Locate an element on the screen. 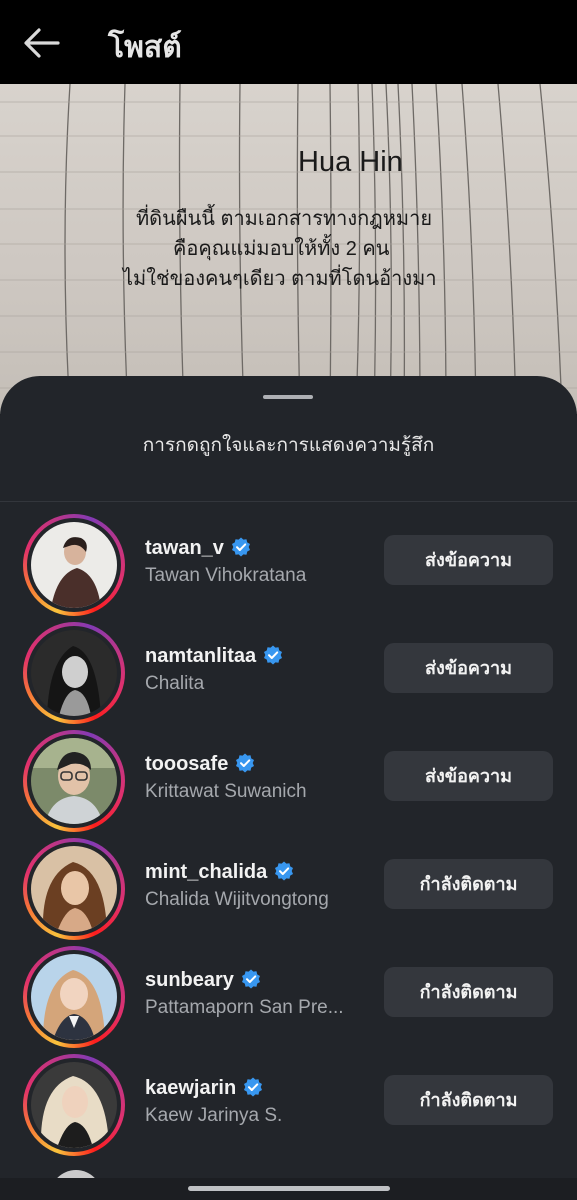 The height and width of the screenshot is (1200, 577). page-title: โพสต์ is located at coordinates (145, 47).